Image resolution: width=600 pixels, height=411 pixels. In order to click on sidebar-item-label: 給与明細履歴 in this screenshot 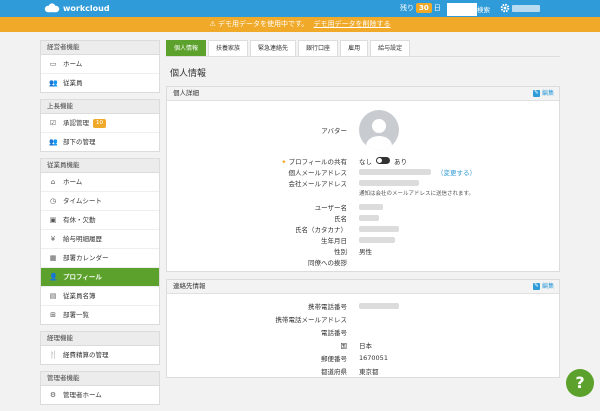, I will do `click(82, 239)`.